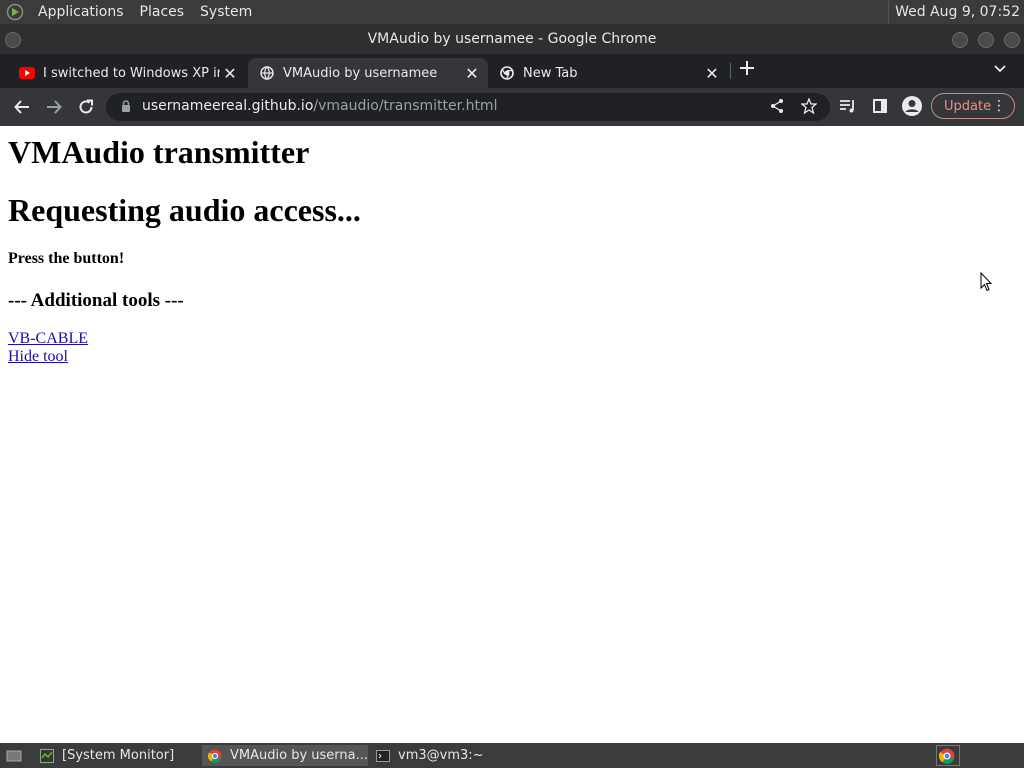  What do you see at coordinates (954, 12) in the screenshot?
I see `clock: Wed Aug 9, 07:52` at bounding box center [954, 12].